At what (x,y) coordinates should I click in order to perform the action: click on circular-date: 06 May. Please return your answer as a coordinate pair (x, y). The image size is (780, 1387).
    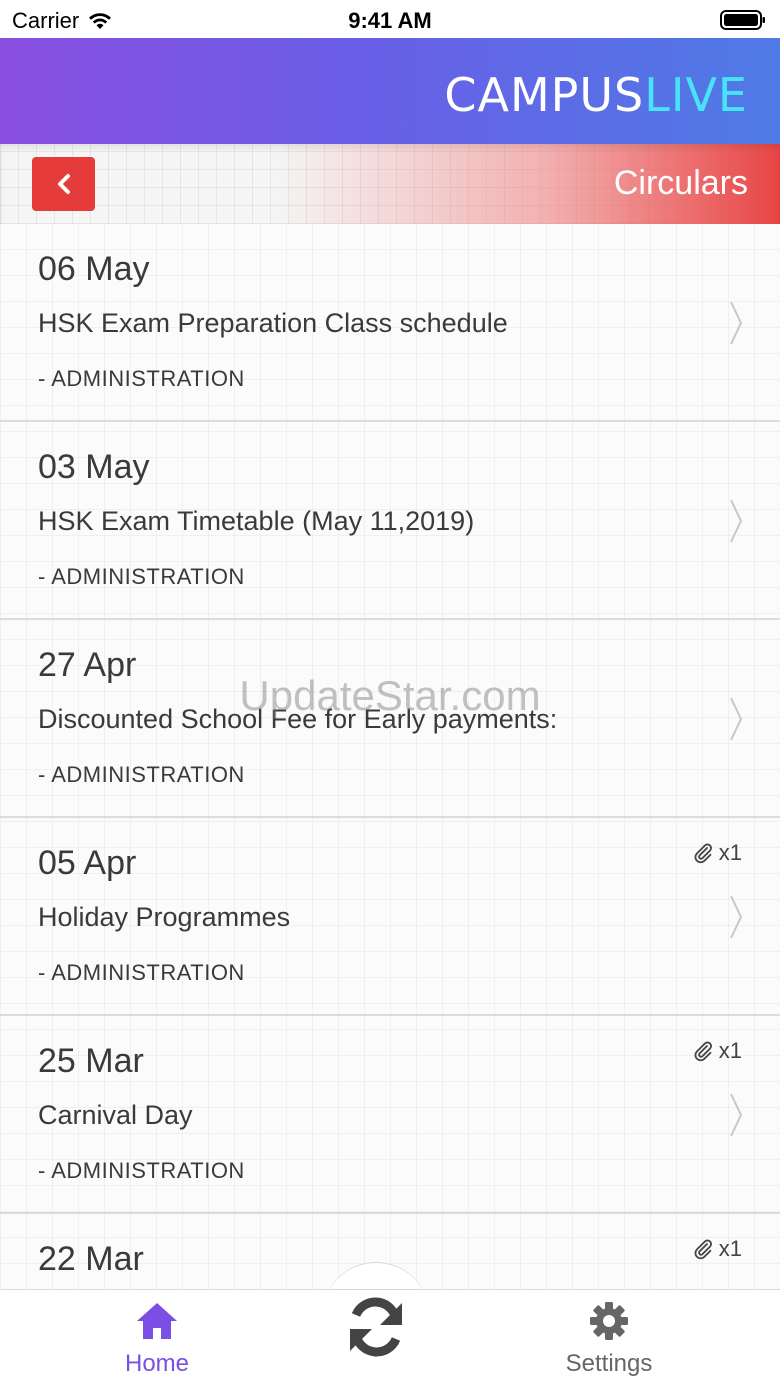
    Looking at the image, I should click on (94, 269).